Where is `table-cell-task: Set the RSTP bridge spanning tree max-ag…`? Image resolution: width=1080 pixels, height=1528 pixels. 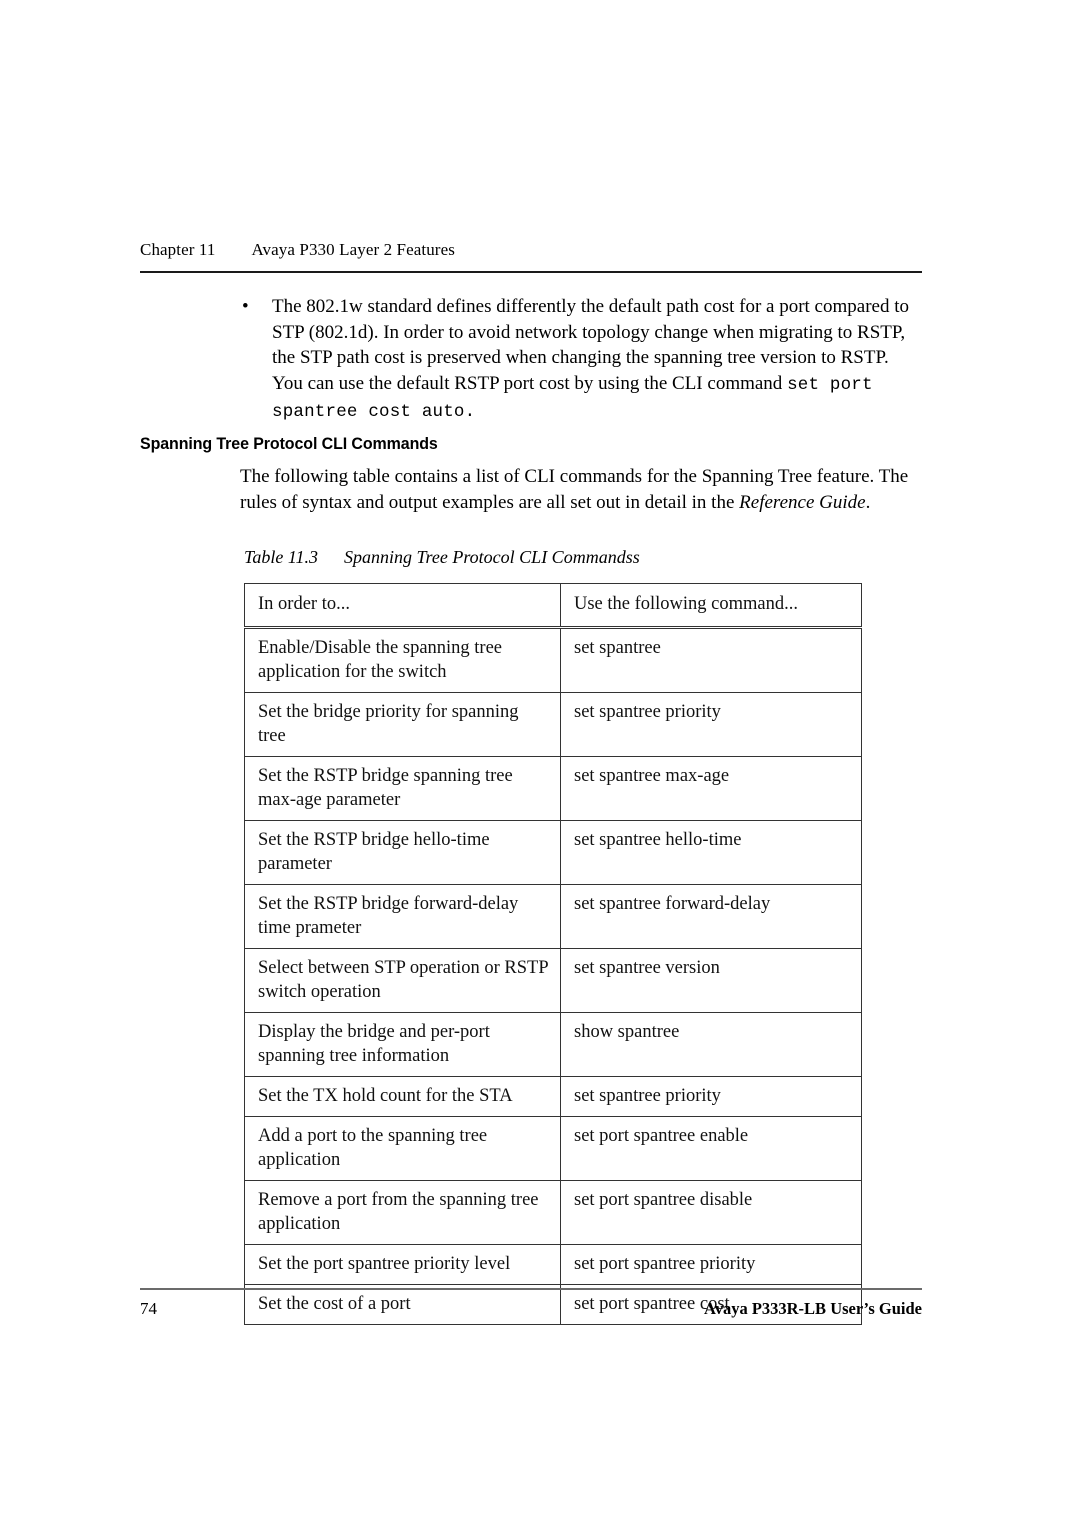
table-cell-task: Set the RSTP bridge spanning tree max-ag… is located at coordinates (402, 788).